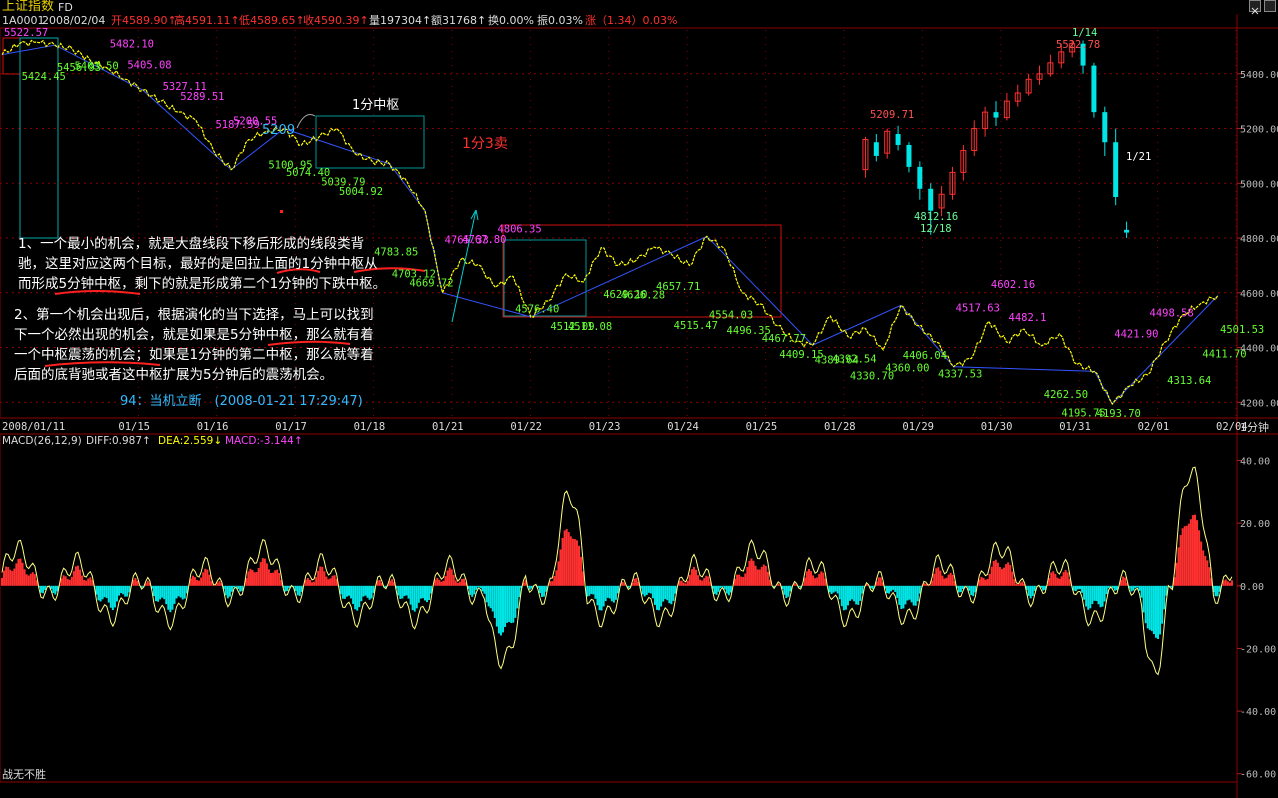  What do you see at coordinates (1258, 649) in the screenshot?
I see `macd-tick-label: -20.00` at bounding box center [1258, 649].